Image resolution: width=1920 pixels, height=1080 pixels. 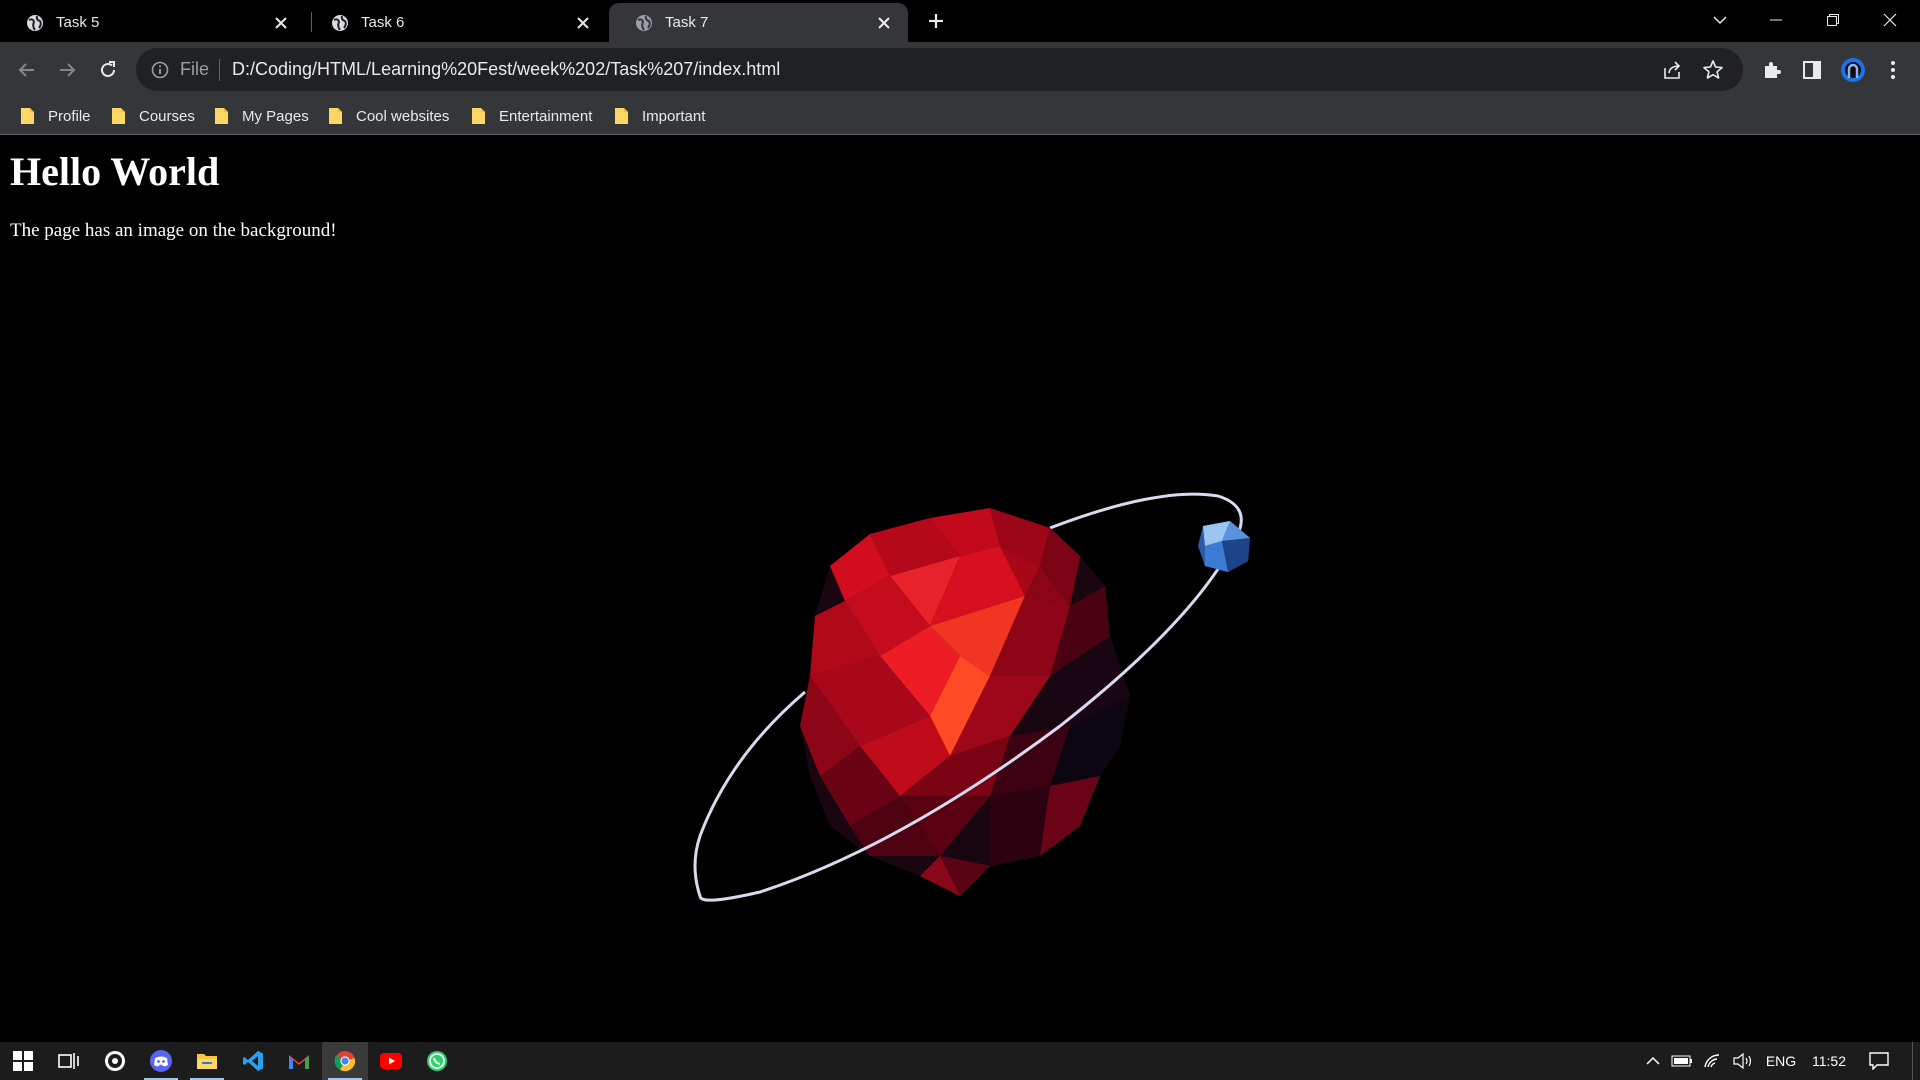 I want to click on minimize-icon, so click(x=1776, y=20).